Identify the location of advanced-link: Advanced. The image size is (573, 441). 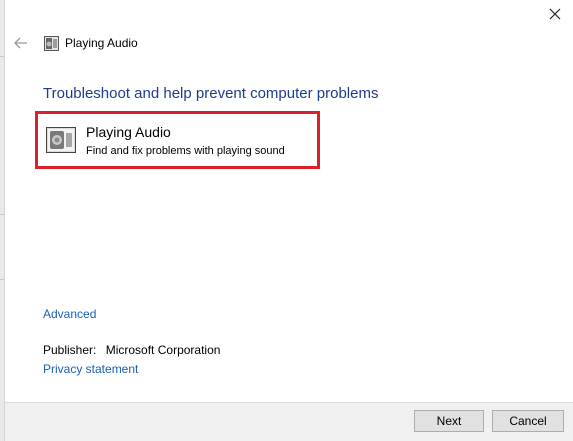
(69, 314).